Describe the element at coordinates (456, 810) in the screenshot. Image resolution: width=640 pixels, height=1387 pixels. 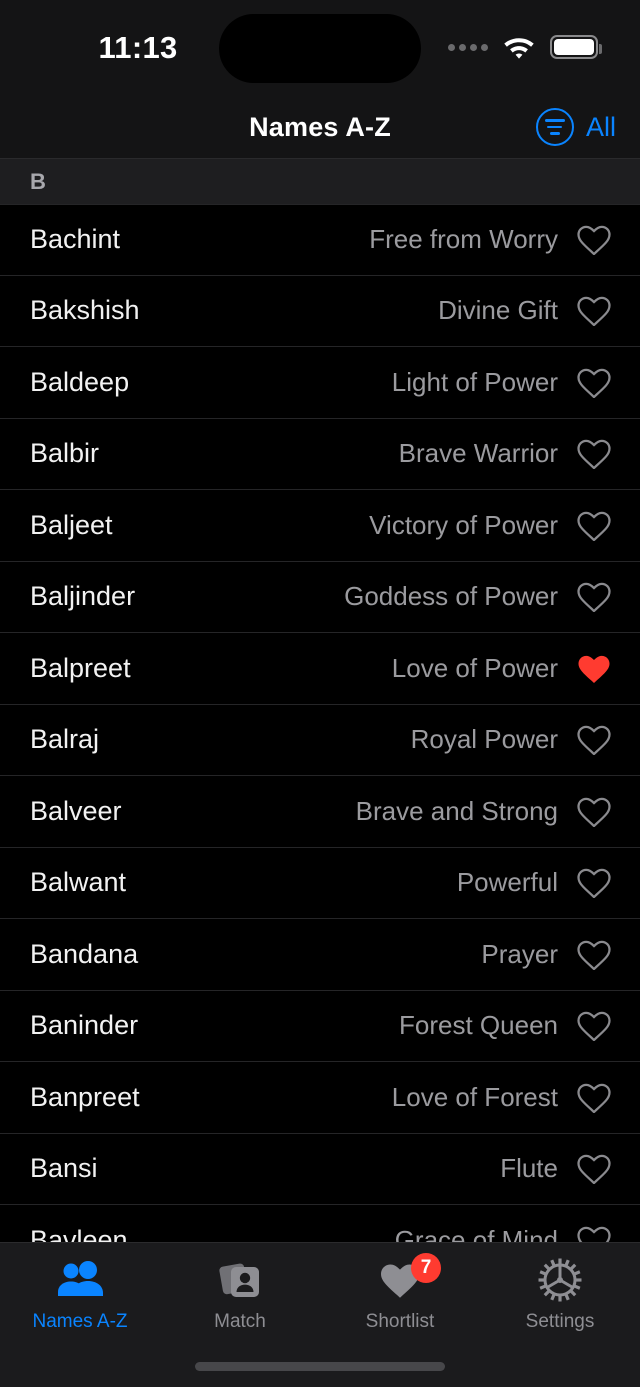
I see `meaning-label: Brave and Strong` at that location.